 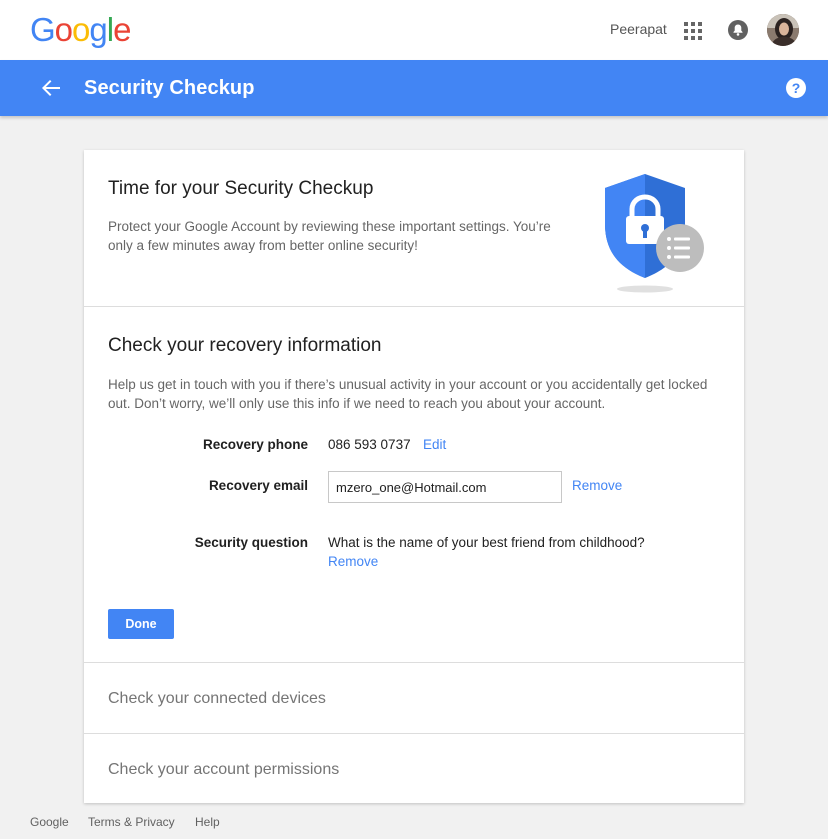 I want to click on security-question-label: Security question, so click(x=251, y=542).